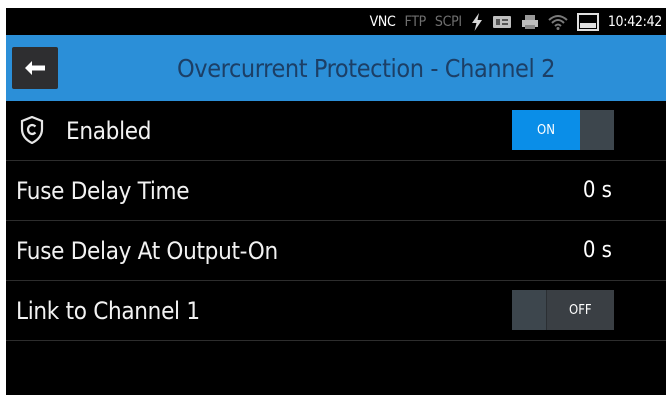  What do you see at coordinates (502, 22) in the screenshot?
I see `usb-icon` at bounding box center [502, 22].